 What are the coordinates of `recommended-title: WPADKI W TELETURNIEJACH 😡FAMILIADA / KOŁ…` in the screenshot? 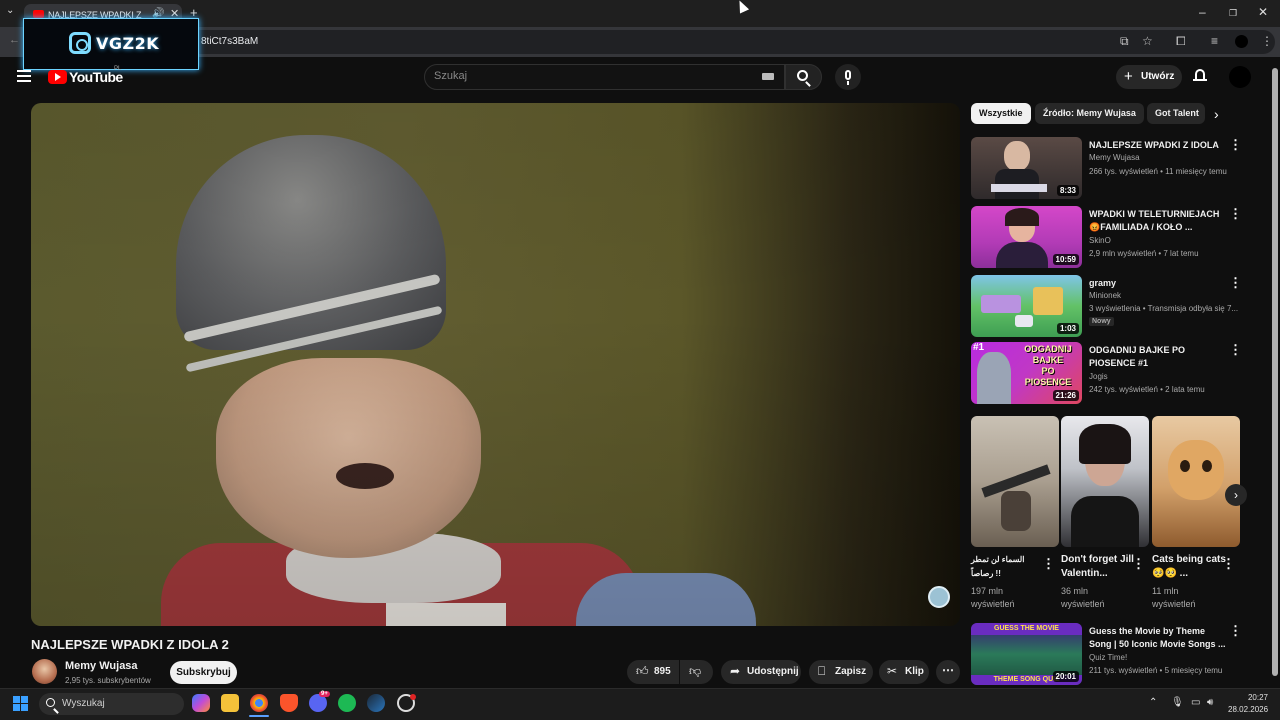 It's located at (1159, 221).